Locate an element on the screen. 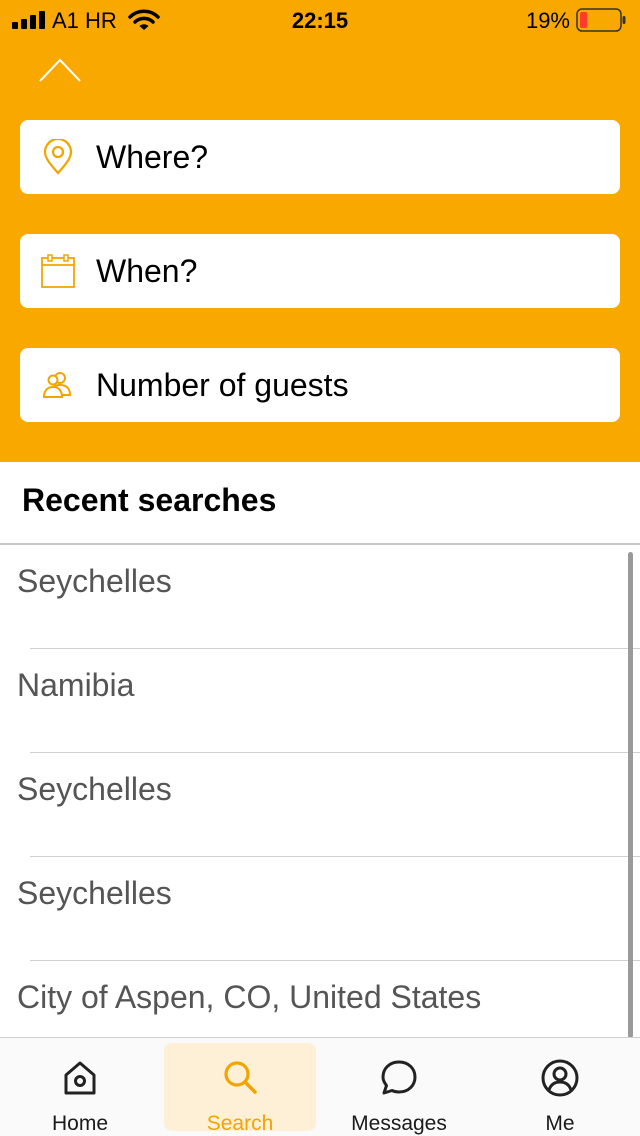  home-icon is located at coordinates (80, 1078).